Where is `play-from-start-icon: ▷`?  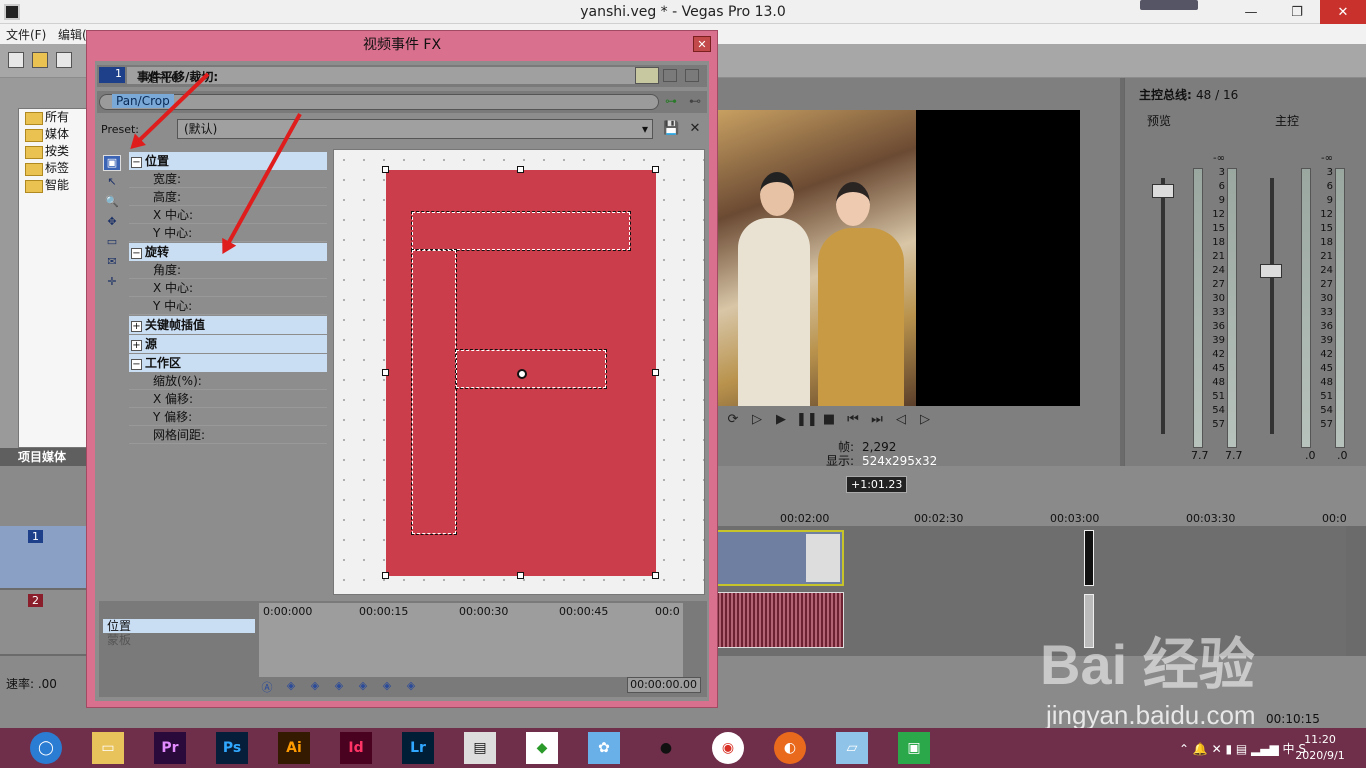 play-from-start-icon: ▷ is located at coordinates (757, 420).